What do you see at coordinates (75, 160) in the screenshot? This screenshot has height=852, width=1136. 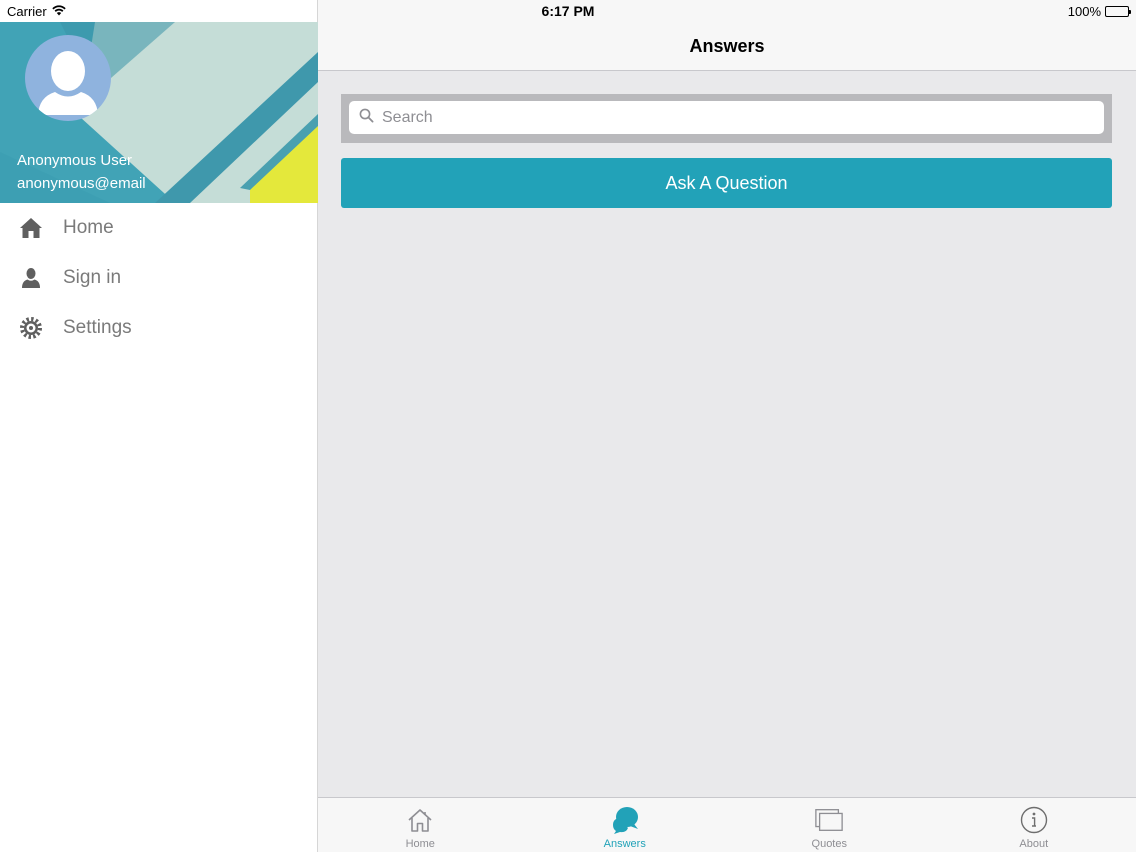 I see `user-name: Anonymous User` at bounding box center [75, 160].